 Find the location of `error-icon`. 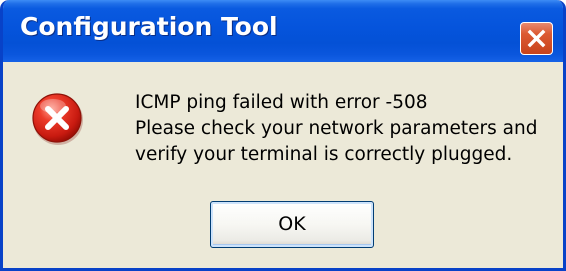

error-icon is located at coordinates (57, 119).